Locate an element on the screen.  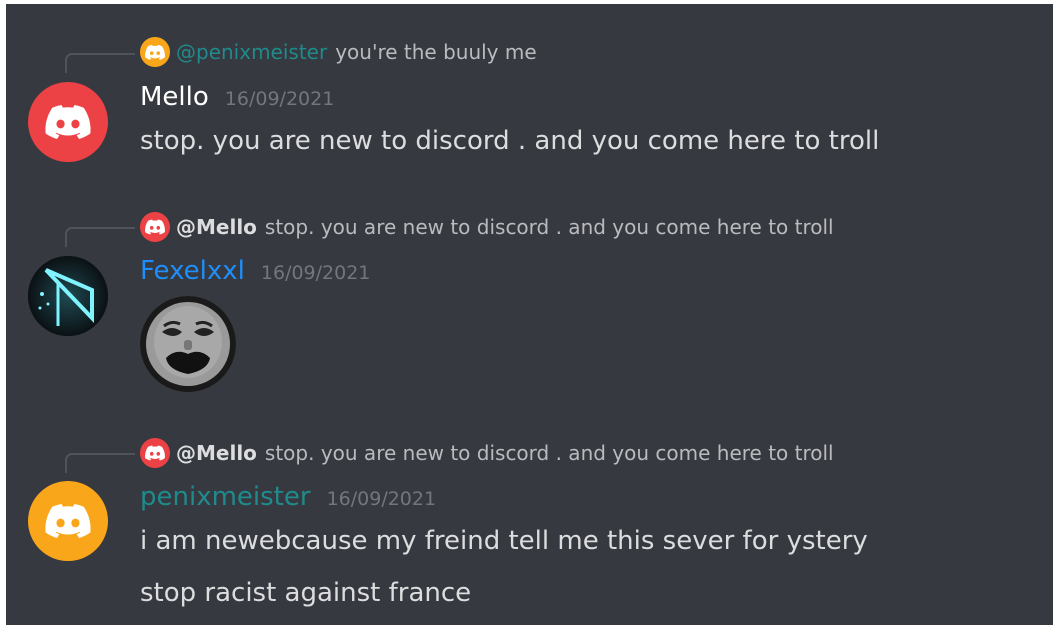
message-header: penixmeister 16/09/2021 is located at coordinates (288, 497).